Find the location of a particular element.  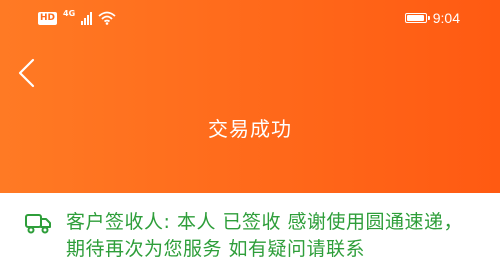

network-type-label: 4G is located at coordinates (69, 13).